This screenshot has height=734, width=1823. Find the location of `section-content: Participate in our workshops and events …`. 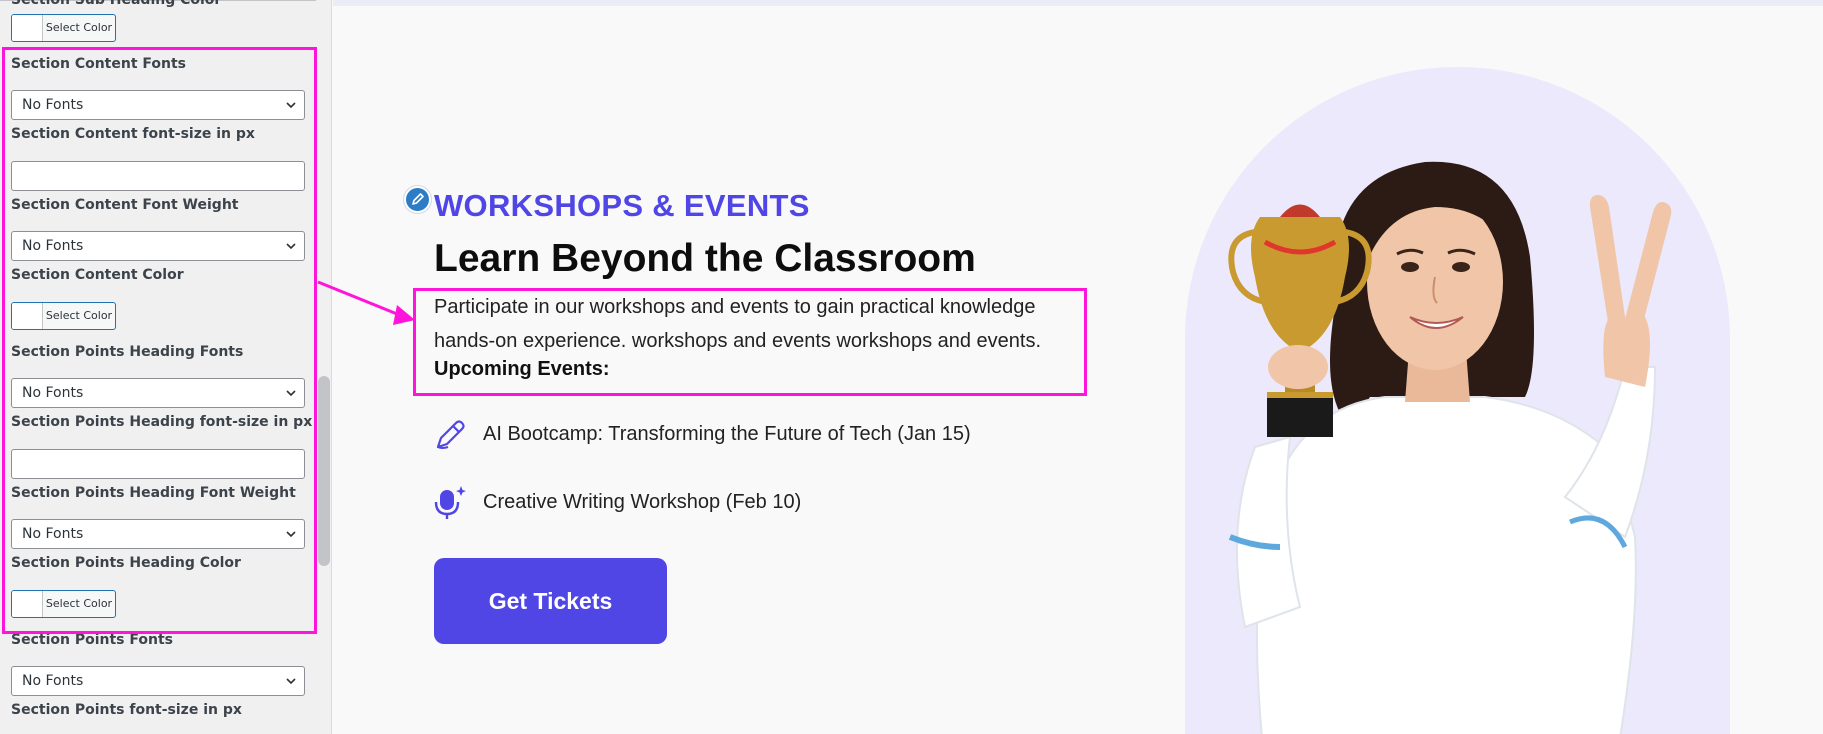

section-content: Participate in our workshops and events … is located at coordinates (738, 324).